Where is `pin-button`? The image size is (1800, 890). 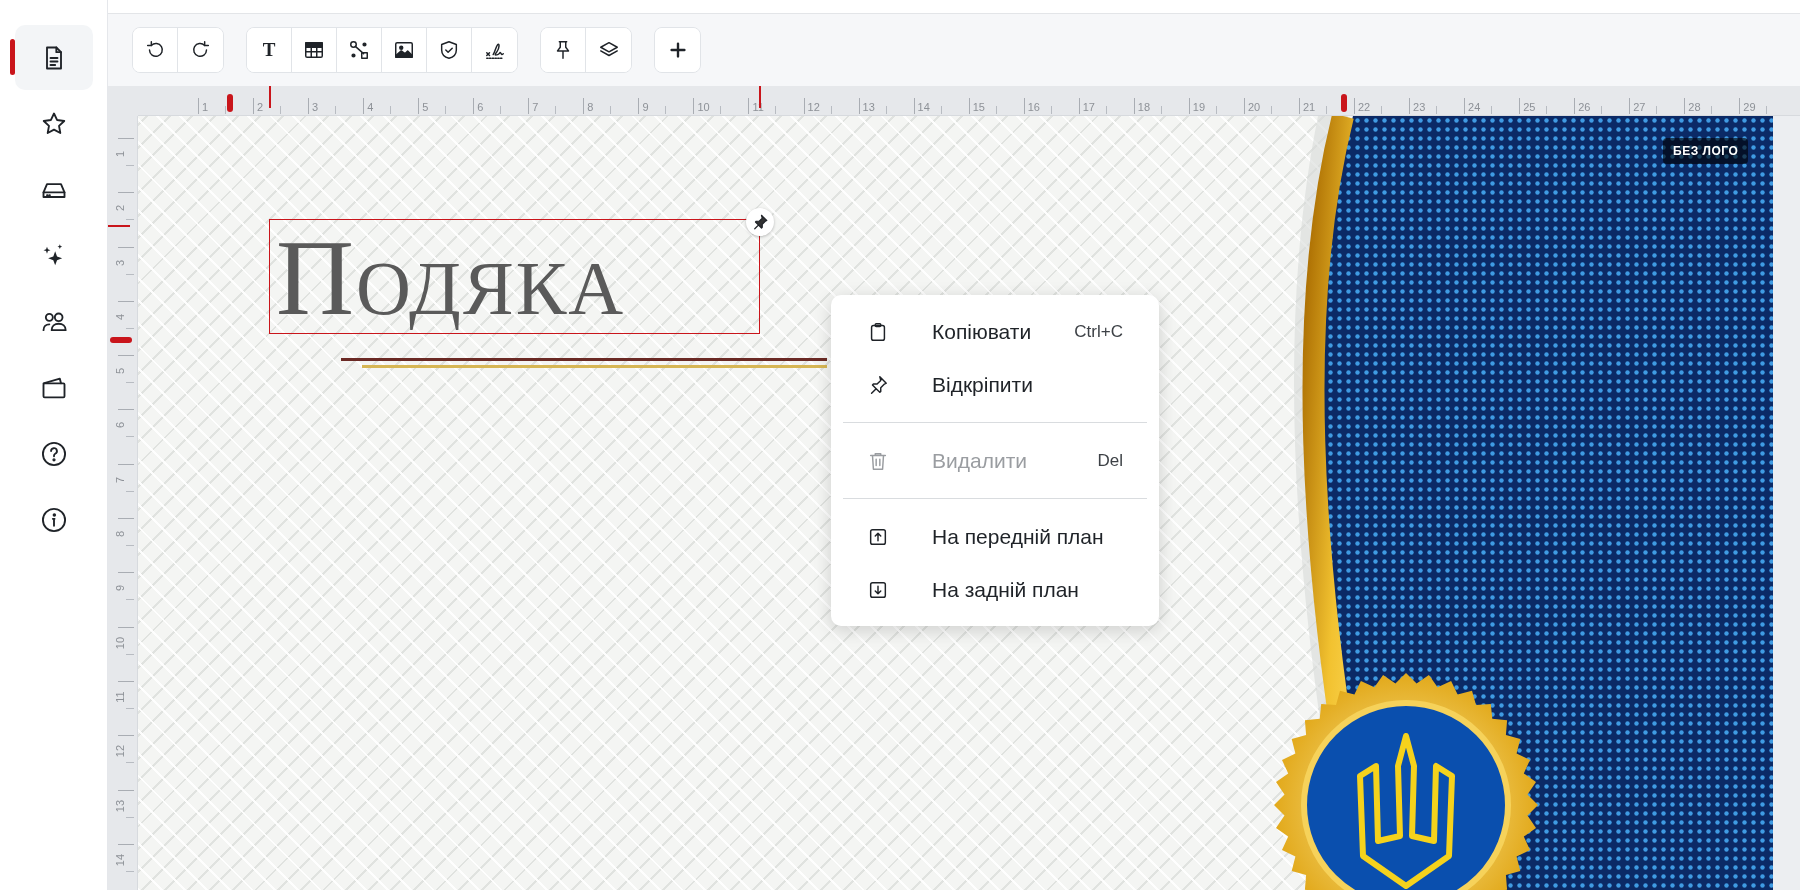
pin-button is located at coordinates (563, 50).